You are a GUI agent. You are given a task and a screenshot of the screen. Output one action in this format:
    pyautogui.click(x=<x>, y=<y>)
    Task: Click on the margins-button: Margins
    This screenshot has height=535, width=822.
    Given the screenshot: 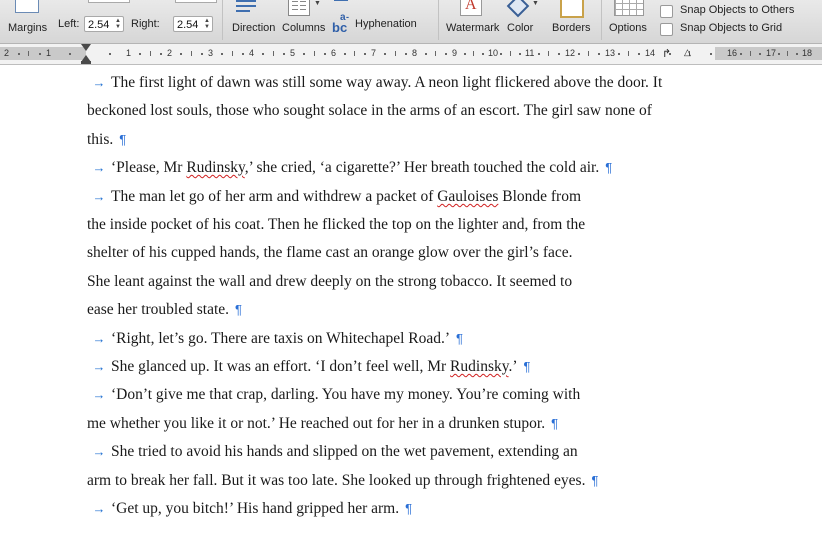 What is the action you would take?
    pyautogui.click(x=29, y=20)
    